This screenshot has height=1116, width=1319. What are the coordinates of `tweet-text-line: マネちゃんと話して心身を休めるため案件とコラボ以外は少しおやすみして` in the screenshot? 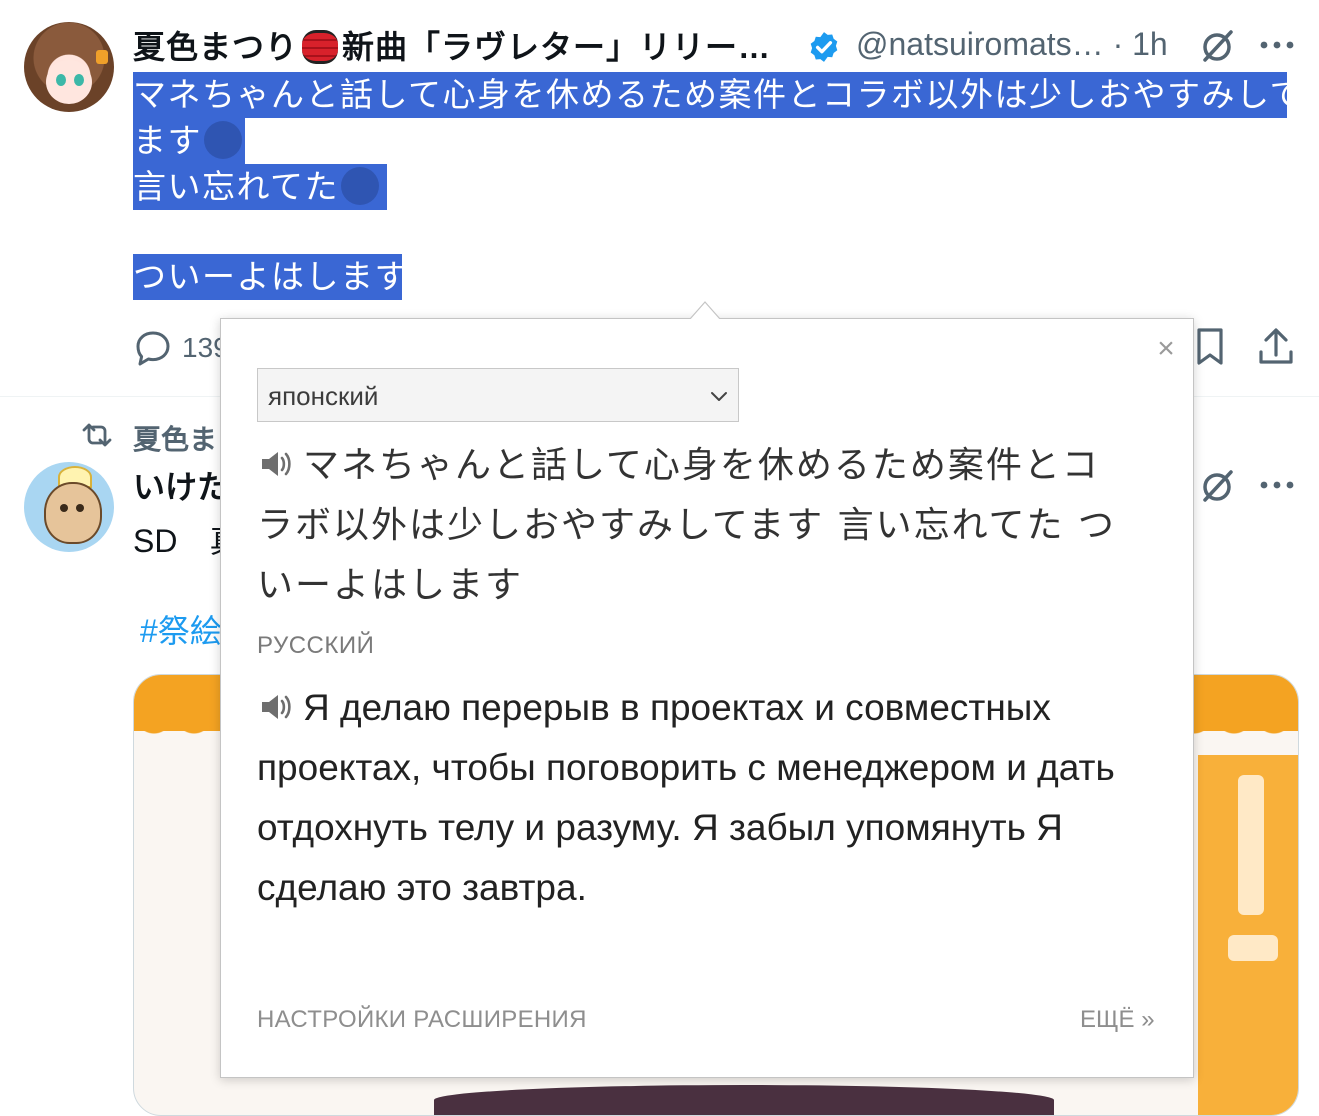 It's located at (719, 94).